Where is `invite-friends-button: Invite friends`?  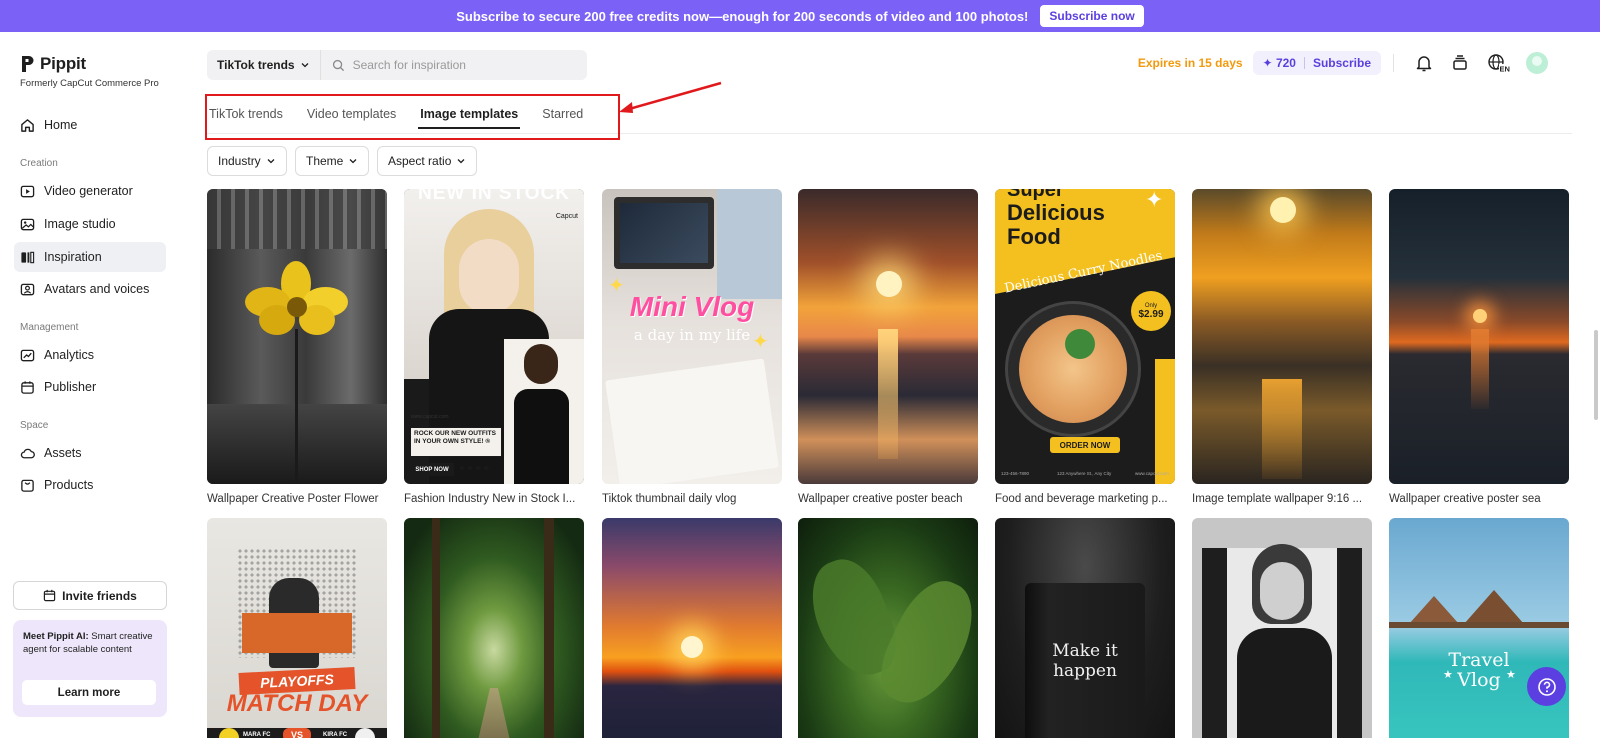 invite-friends-button: Invite friends is located at coordinates (90, 595).